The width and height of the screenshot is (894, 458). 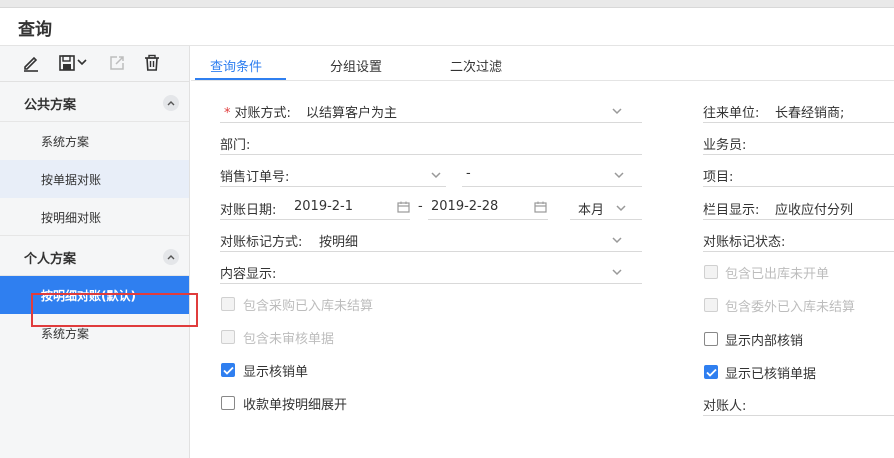 What do you see at coordinates (88, 296) in the screenshot?
I see `sidebar-item-label: 按明细对账(默认)` at bounding box center [88, 296].